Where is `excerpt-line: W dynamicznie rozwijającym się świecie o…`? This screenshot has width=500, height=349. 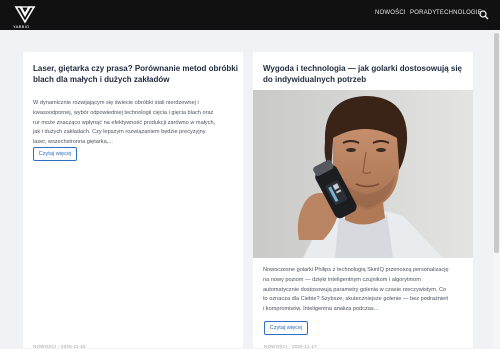 excerpt-line: W dynamicznie rozwijającym się świecie o… is located at coordinates (116, 103).